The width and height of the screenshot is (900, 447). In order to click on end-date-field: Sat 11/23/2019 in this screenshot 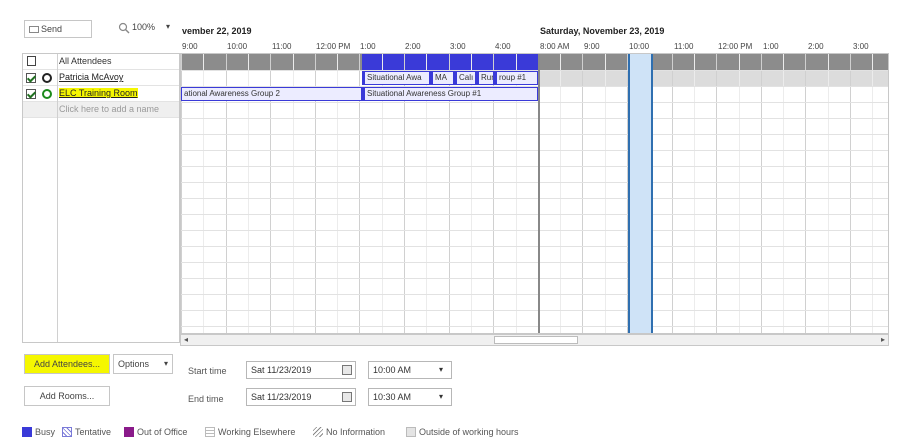, I will do `click(301, 397)`.